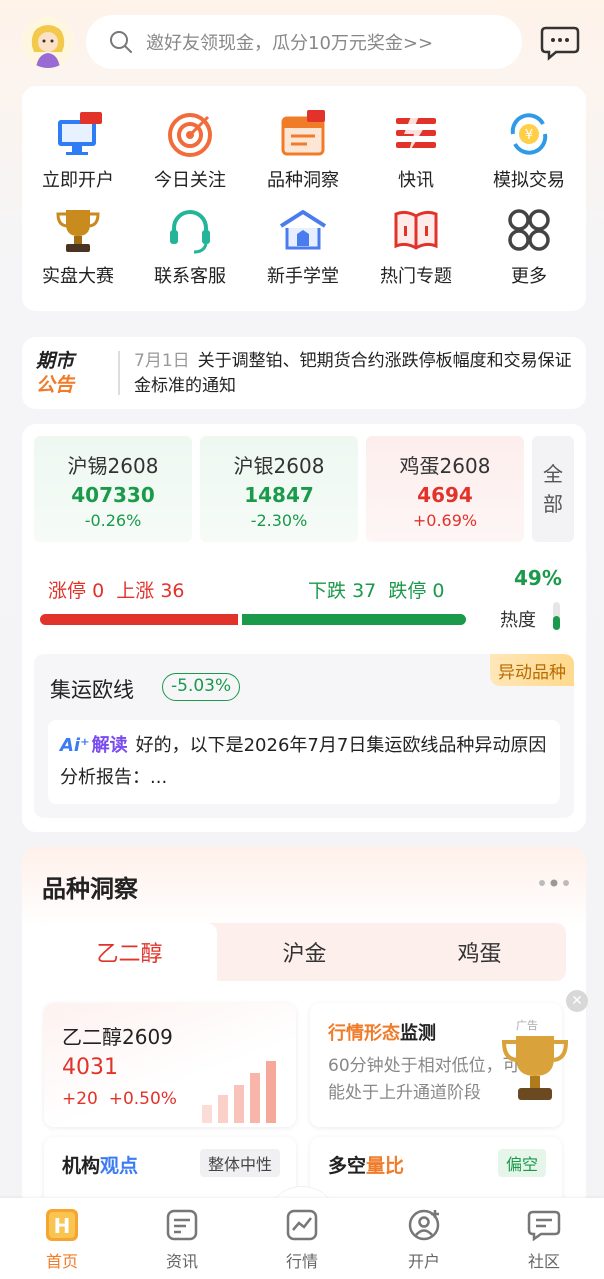 This screenshot has height=1279, width=604. Describe the element at coordinates (78, 276) in the screenshot. I see `grid-item-label: 实盘大赛` at that location.